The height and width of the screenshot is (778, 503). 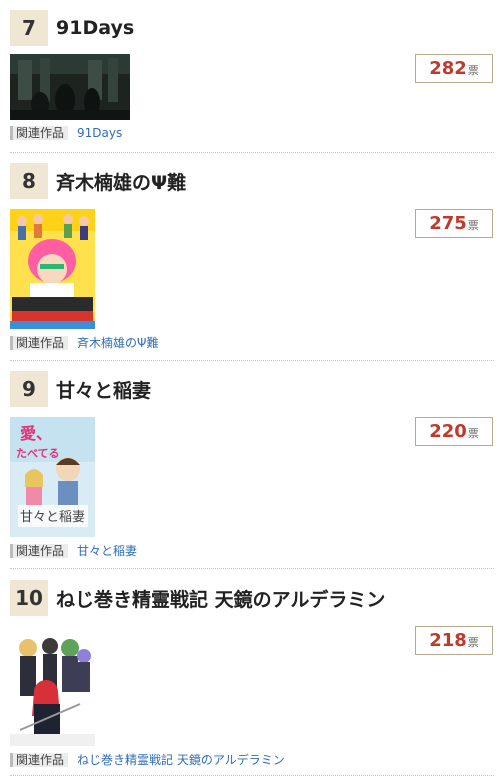 I want to click on rank-header: 7 91Days, so click(x=72, y=28).